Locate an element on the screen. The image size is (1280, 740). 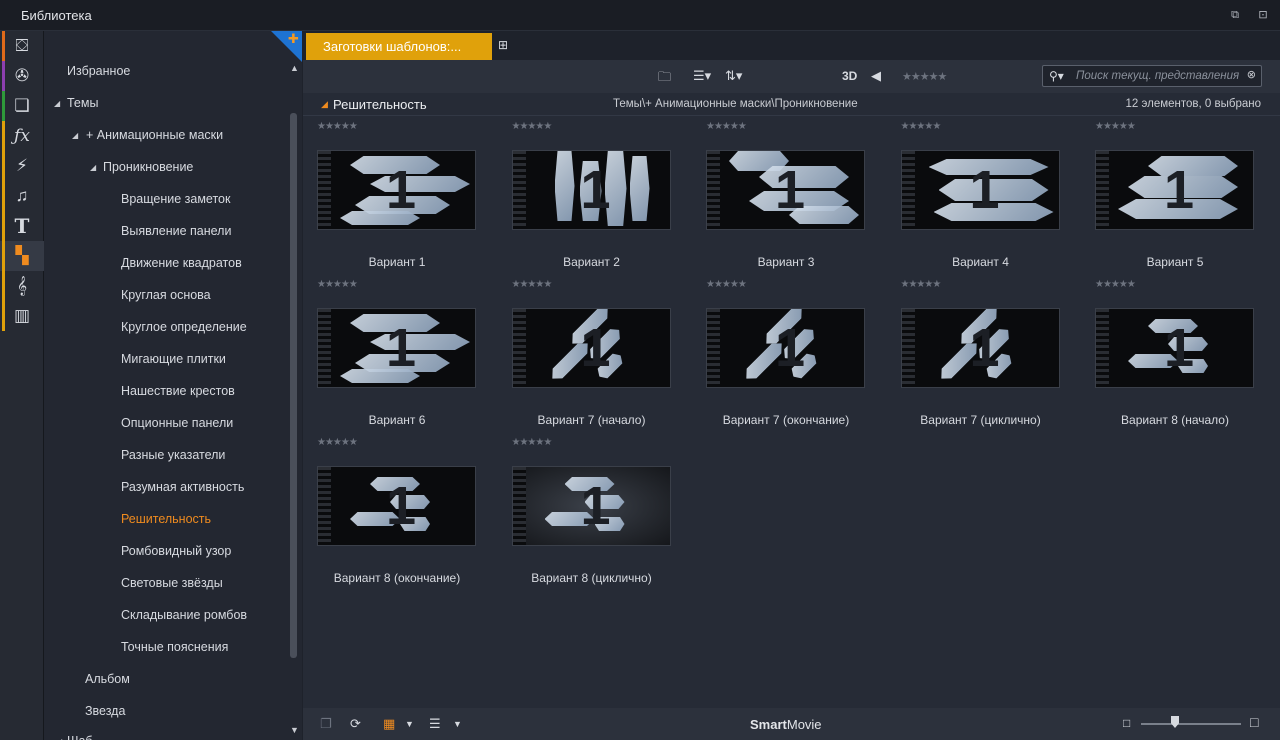
template-item: ★★★★★ 1 Вариант 5 is located at coordinates (1171, 196).